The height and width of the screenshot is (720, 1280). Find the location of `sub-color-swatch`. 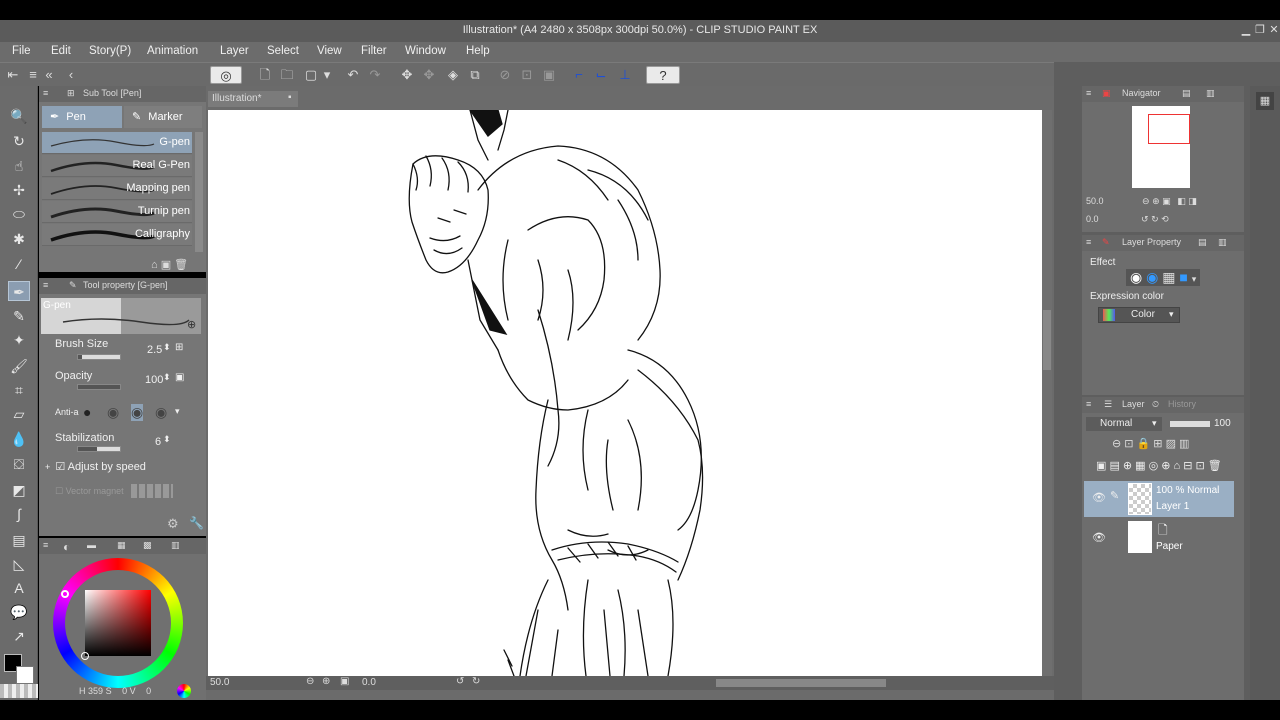

sub-color-swatch is located at coordinates (25, 675).